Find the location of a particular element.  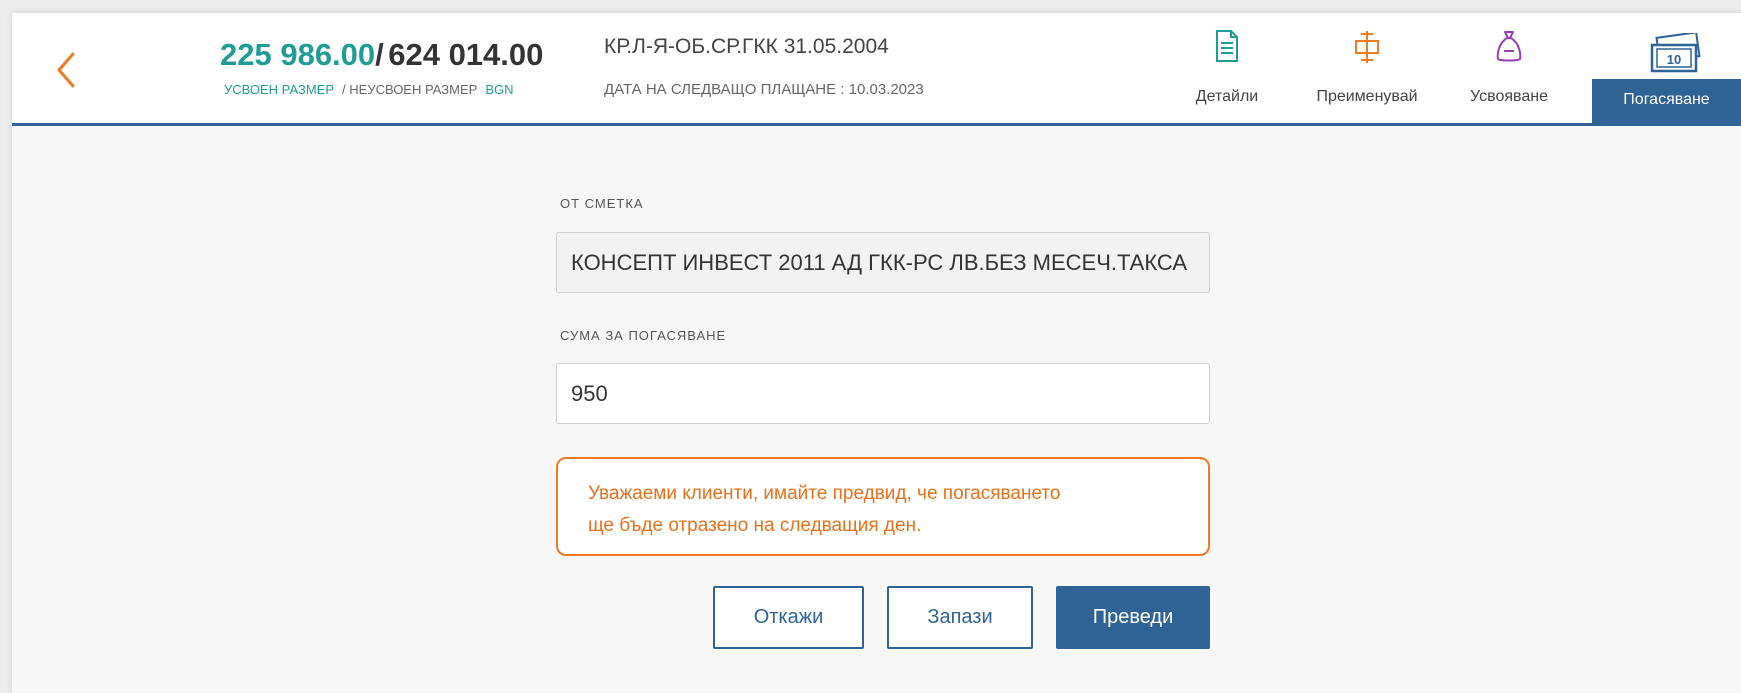

chevron-left-icon is located at coordinates (66, 70).